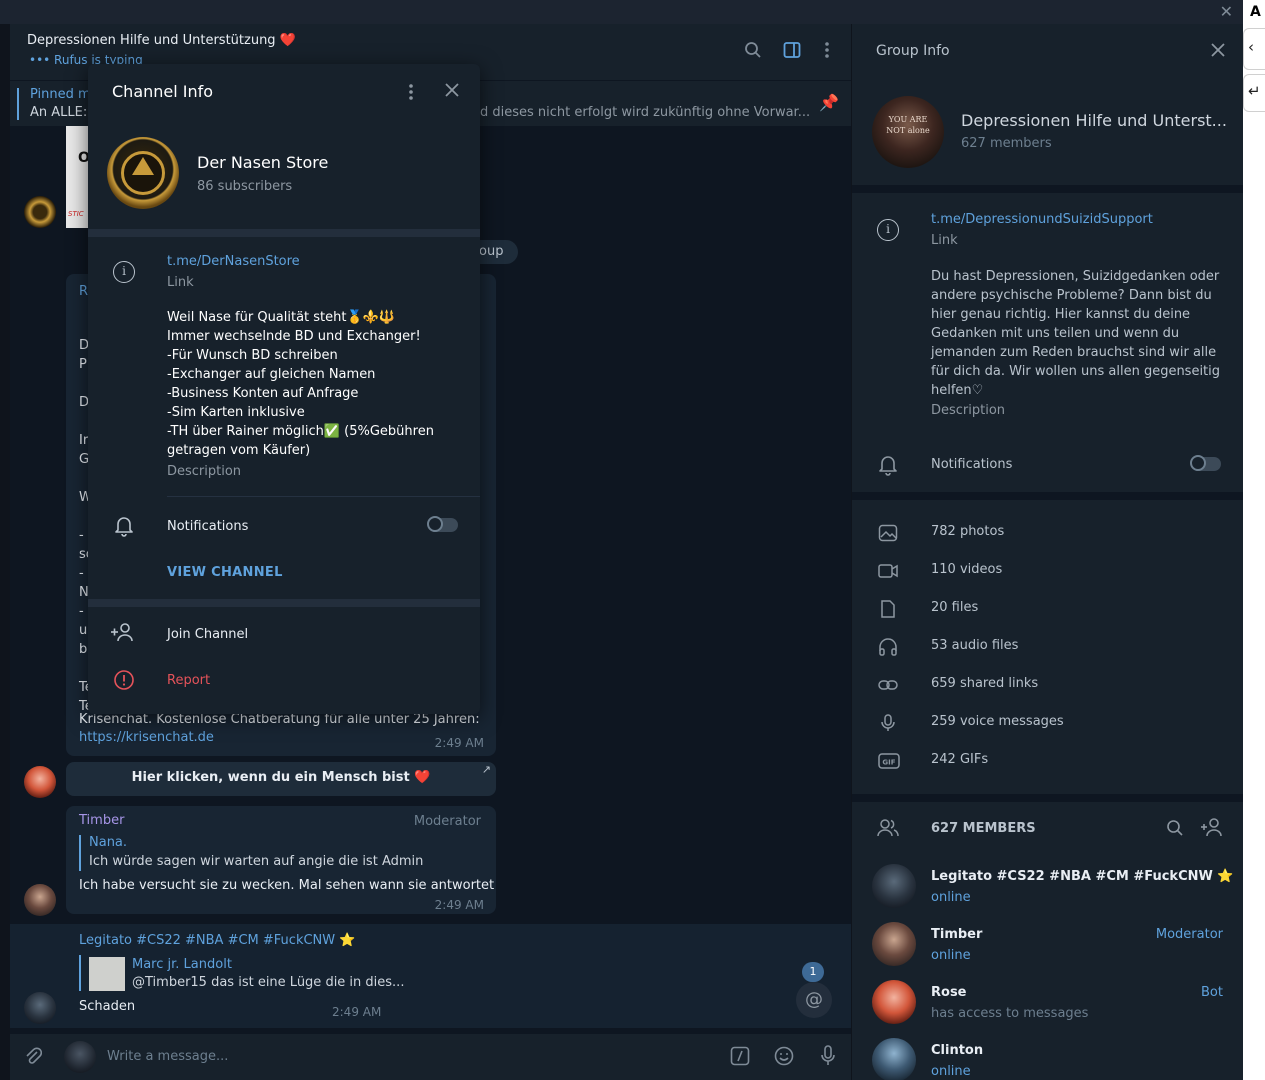 The height and width of the screenshot is (1080, 1265). Describe the element at coordinates (1047, 571) in the screenshot. I see `media-row-videos: 110 videos` at that location.